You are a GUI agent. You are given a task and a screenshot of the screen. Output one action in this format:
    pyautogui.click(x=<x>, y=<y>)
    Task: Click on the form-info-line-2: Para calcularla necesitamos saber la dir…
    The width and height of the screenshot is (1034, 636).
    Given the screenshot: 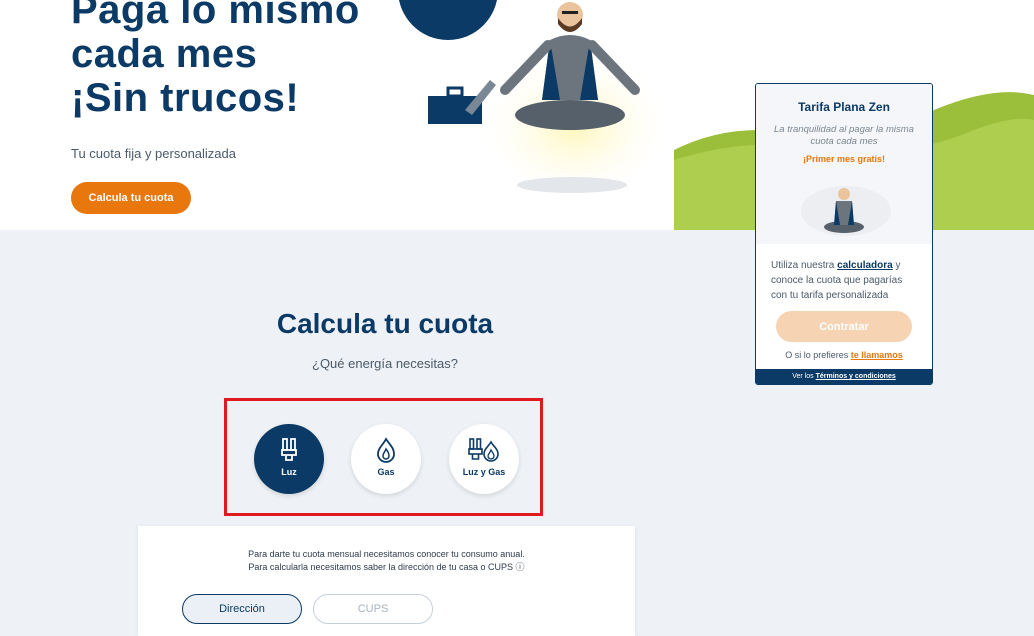 What is the action you would take?
    pyautogui.click(x=386, y=567)
    